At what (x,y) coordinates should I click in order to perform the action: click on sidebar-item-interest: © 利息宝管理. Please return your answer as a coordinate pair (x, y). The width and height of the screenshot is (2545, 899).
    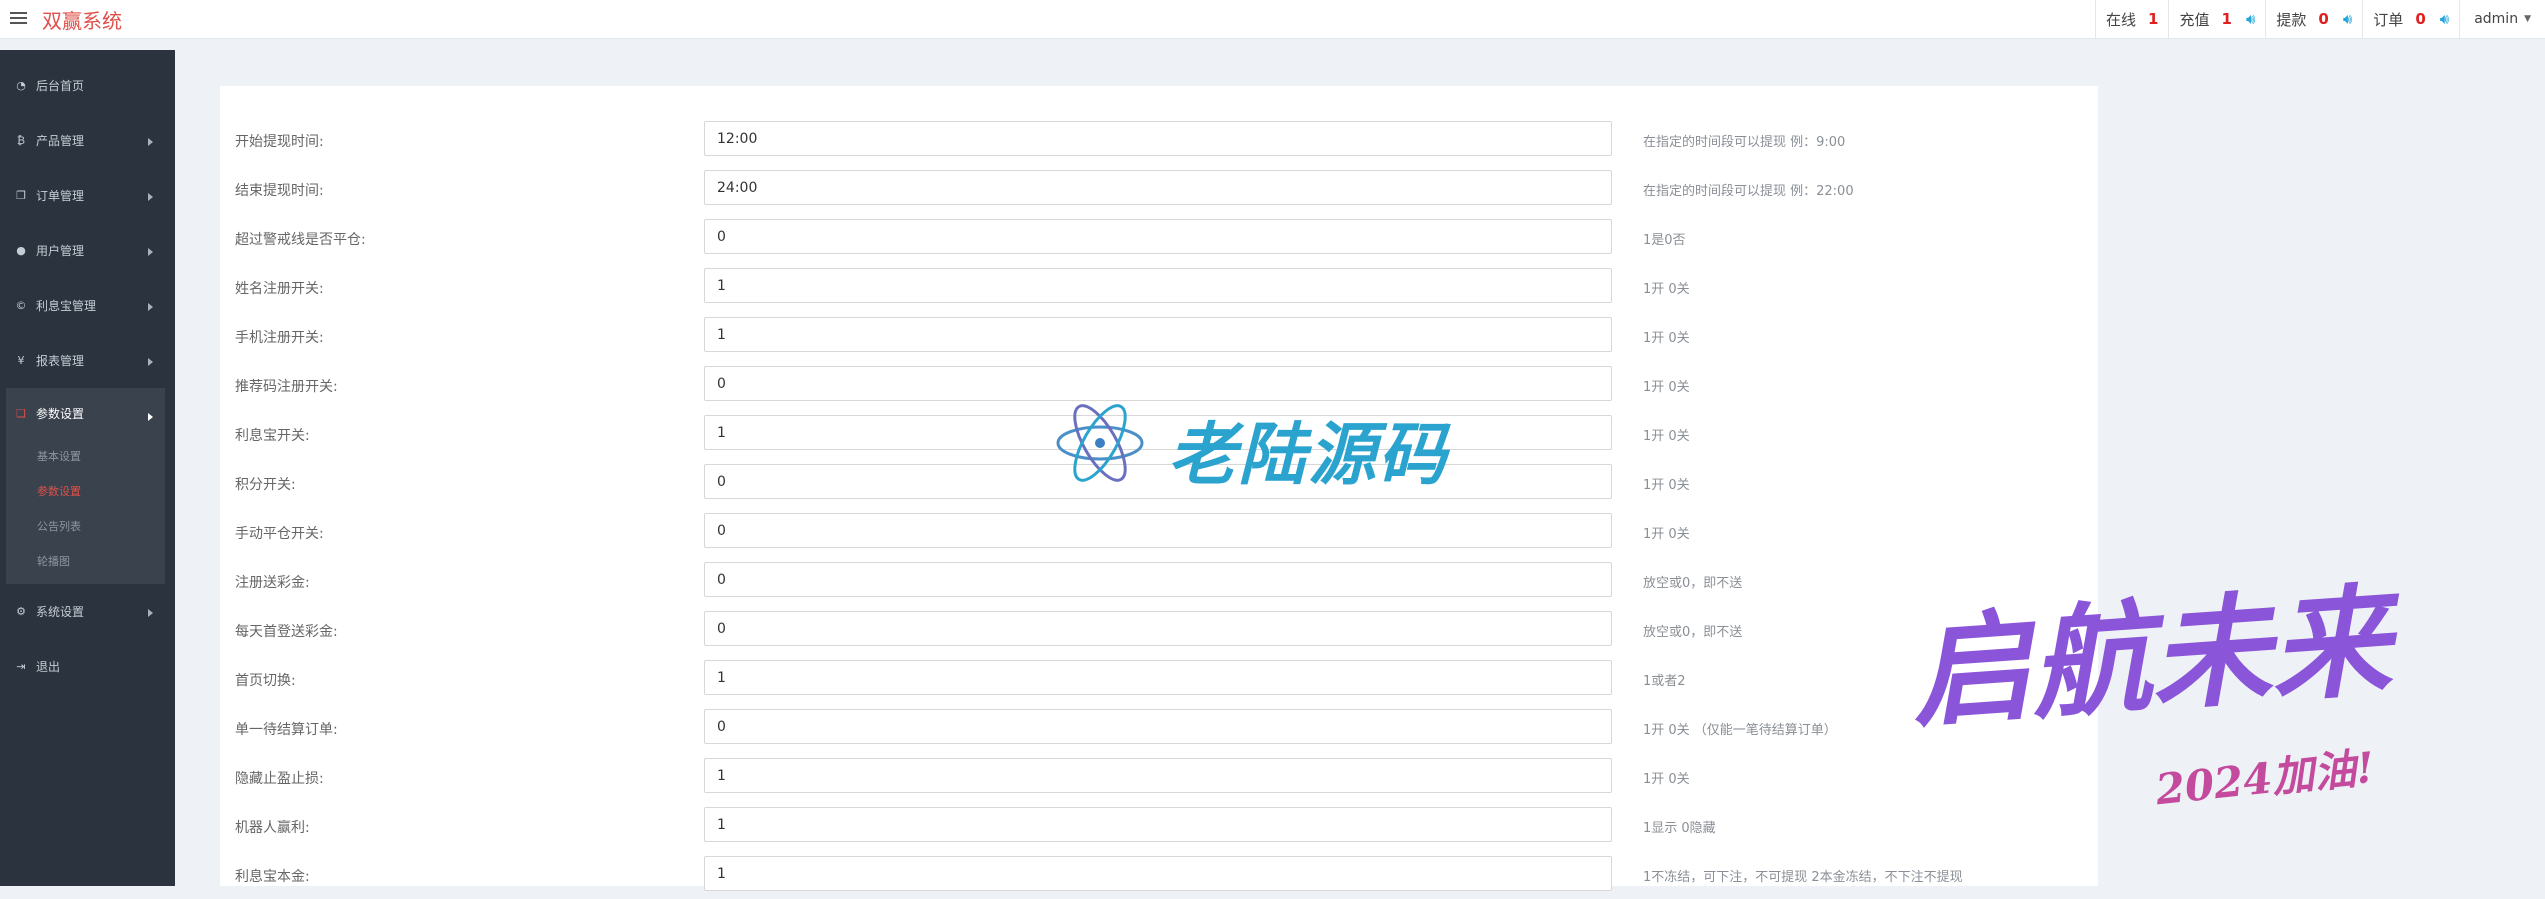
    Looking at the image, I should click on (87, 305).